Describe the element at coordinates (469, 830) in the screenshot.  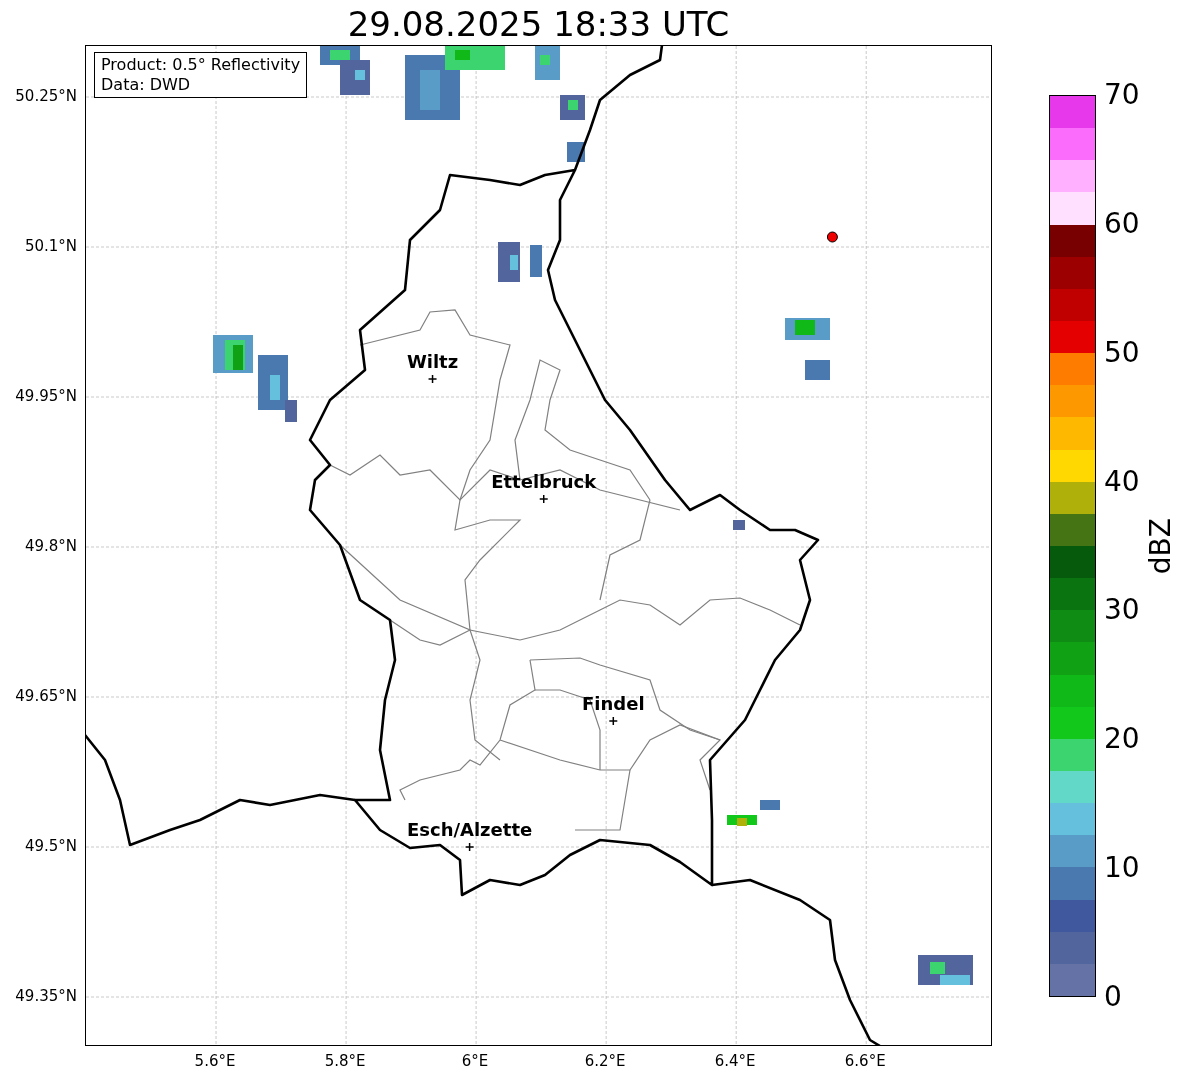
I see `city-label: Esch/Alzette` at that location.